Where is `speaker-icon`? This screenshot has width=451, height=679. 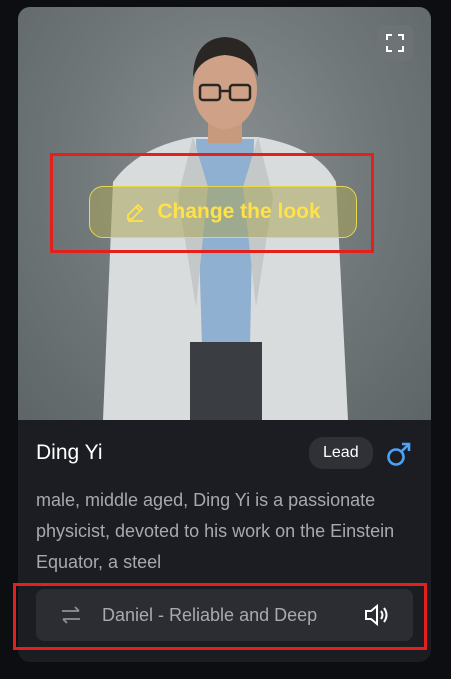
speaker-icon is located at coordinates (377, 615).